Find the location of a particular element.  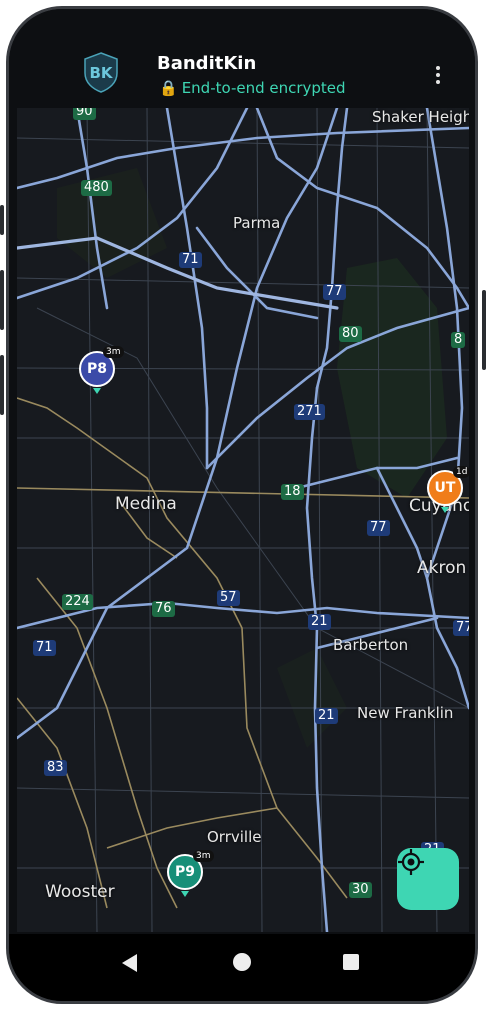

city-label: Shaker Heights is located at coordinates (420, 117).